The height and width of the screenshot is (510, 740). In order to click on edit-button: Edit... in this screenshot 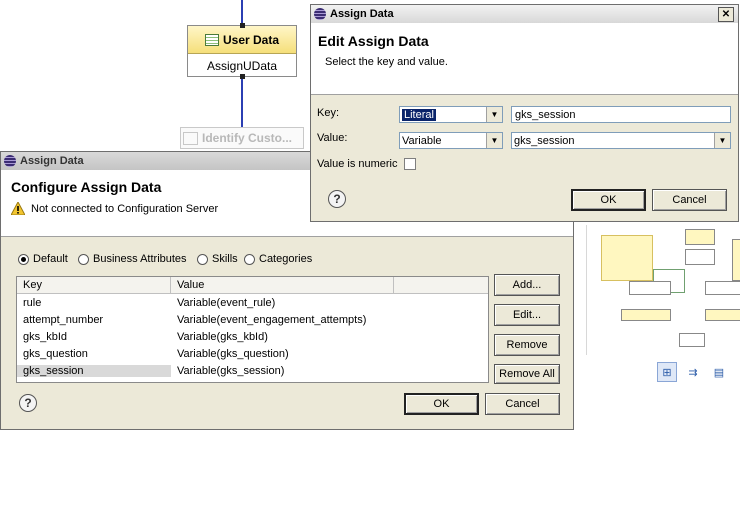, I will do `click(527, 315)`.